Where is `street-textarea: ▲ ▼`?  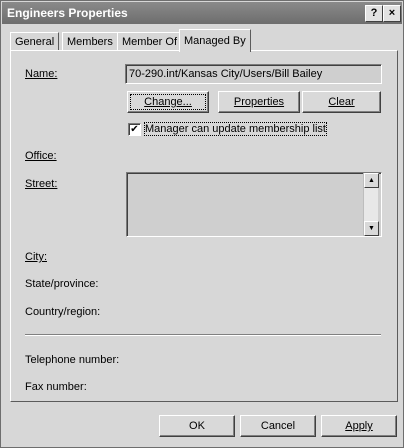 street-textarea: ▲ ▼ is located at coordinates (254, 204).